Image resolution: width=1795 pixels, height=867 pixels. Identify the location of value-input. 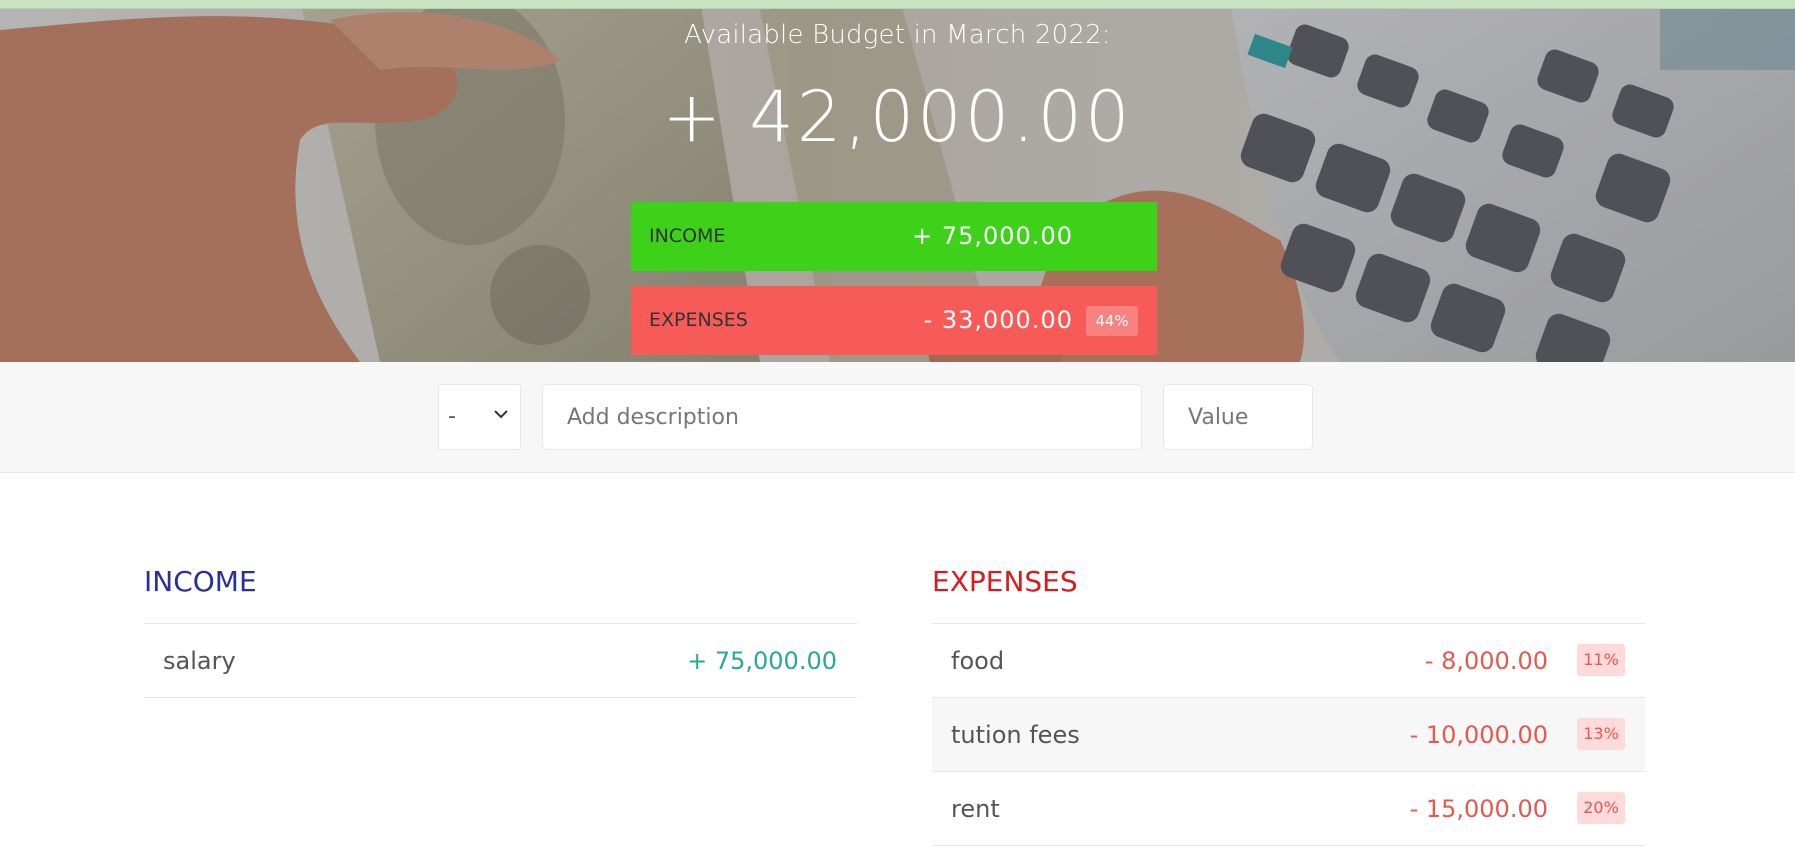
(1238, 417).